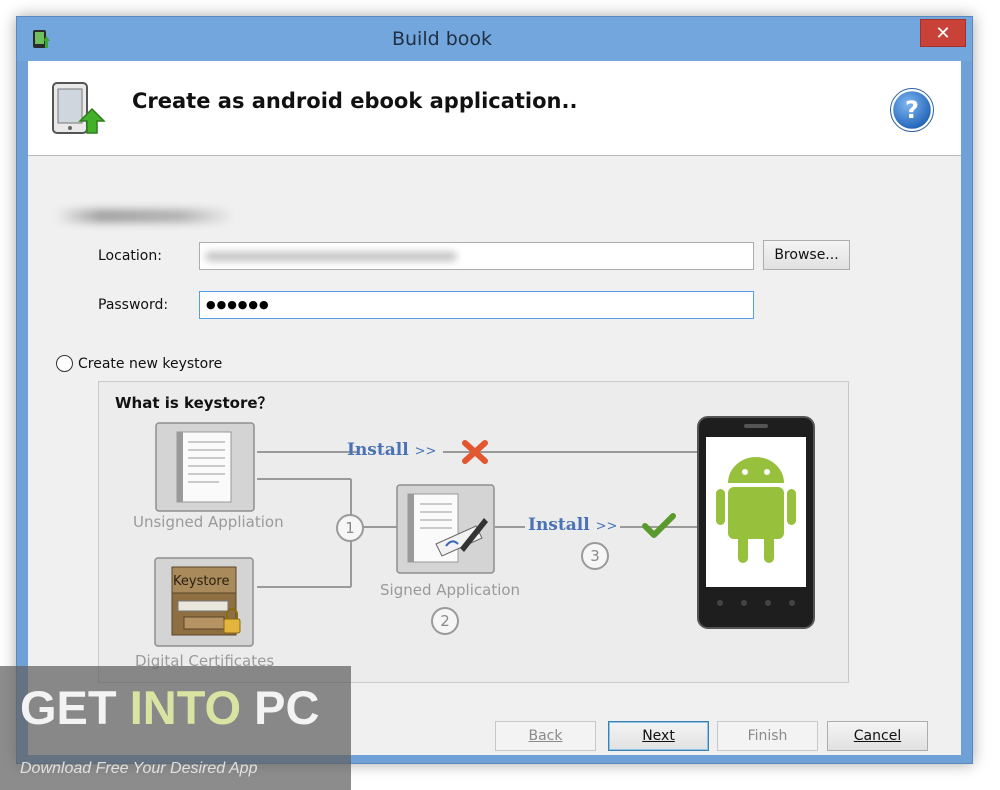 This screenshot has width=1000, height=790. I want to click on location-field, so click(476, 256).